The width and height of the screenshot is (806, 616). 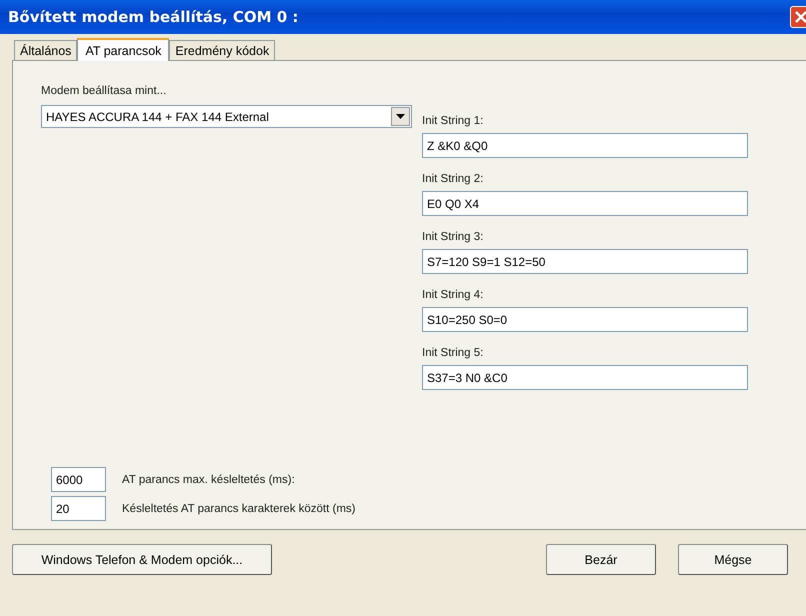 What do you see at coordinates (585, 145) in the screenshot?
I see `input-field: Z &K0 &Q0` at bounding box center [585, 145].